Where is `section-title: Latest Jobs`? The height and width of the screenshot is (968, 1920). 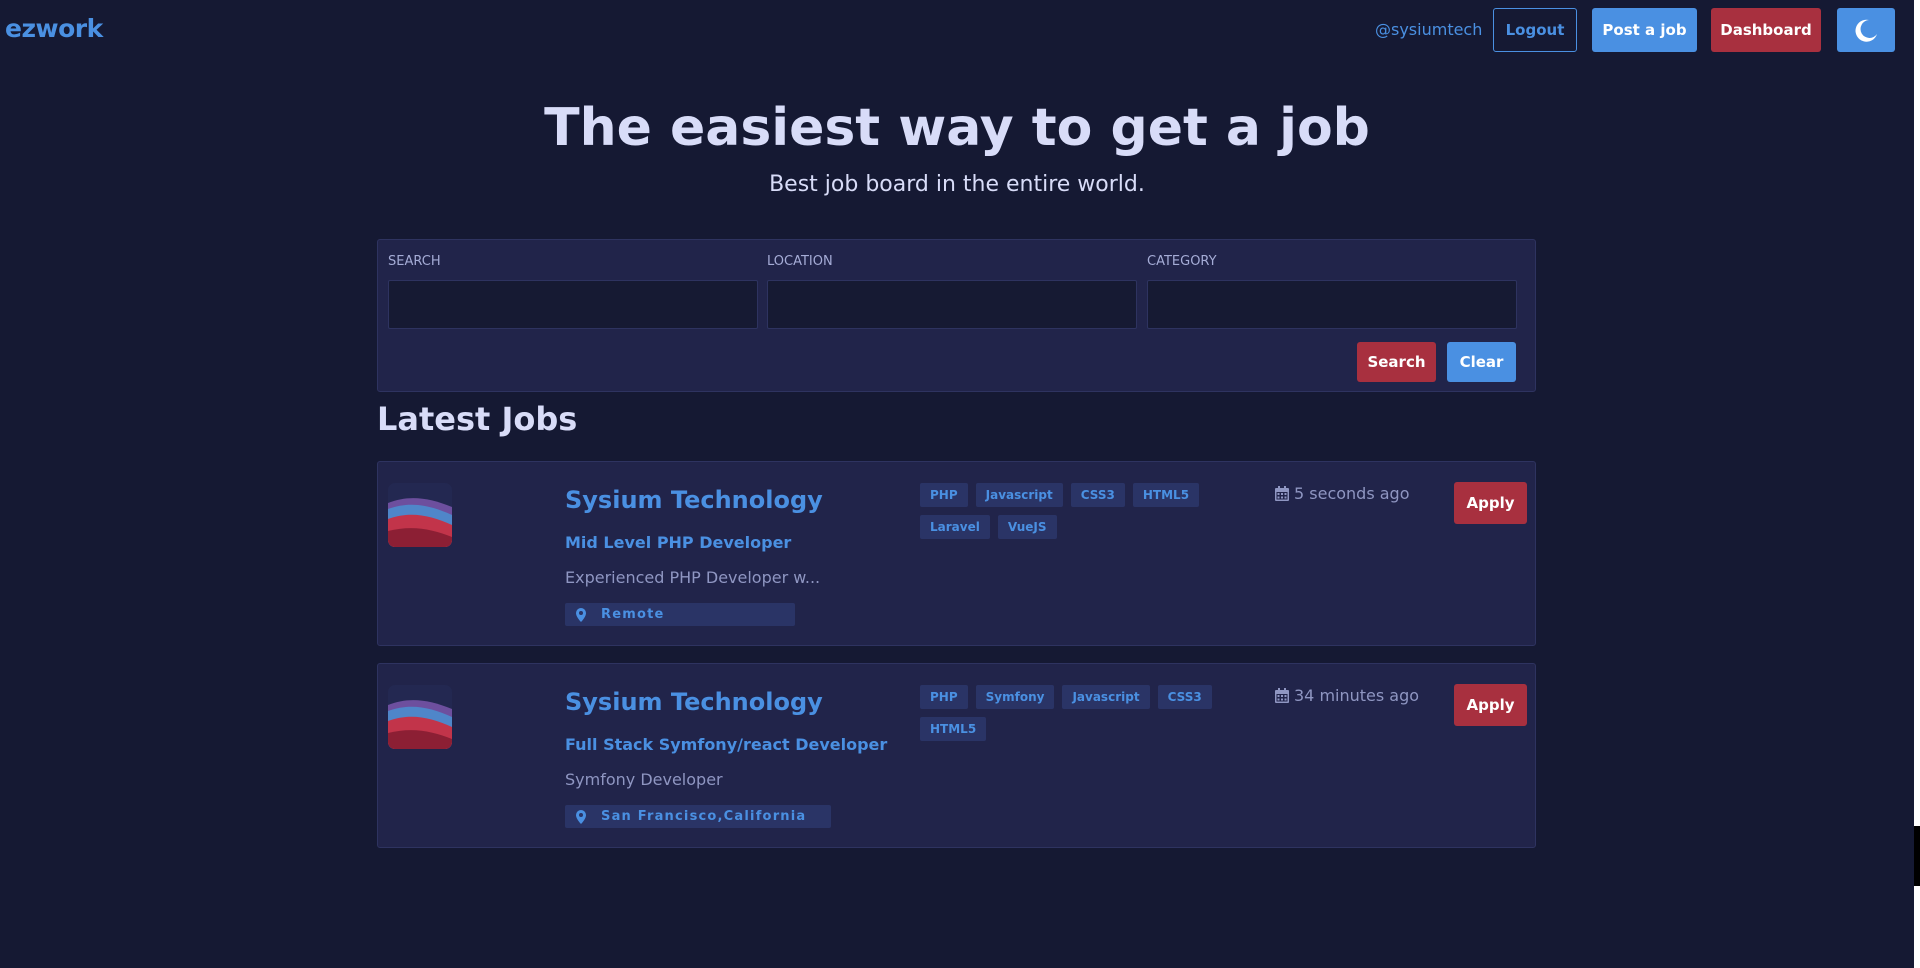
section-title: Latest Jobs is located at coordinates (477, 419).